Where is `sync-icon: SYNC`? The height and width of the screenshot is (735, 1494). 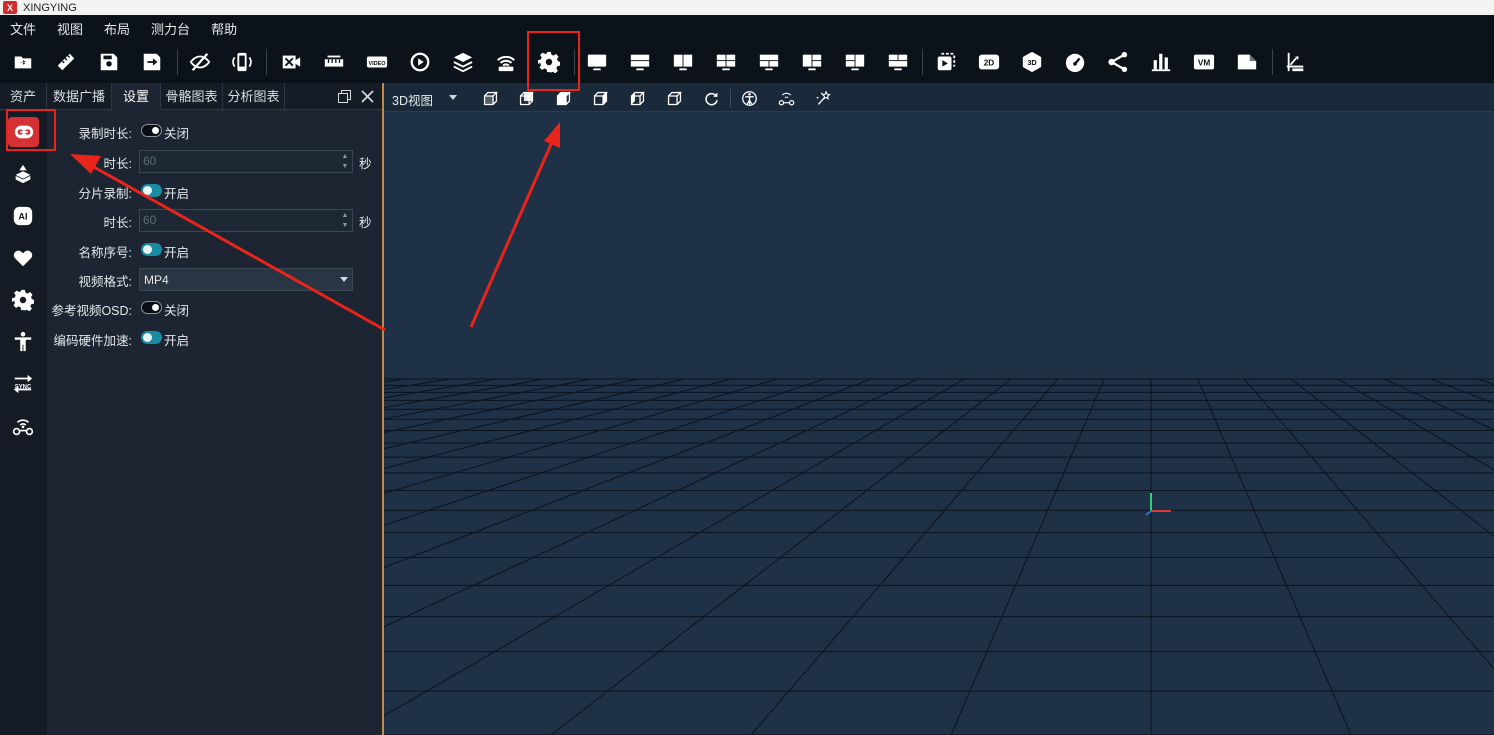
sync-icon: SYNC is located at coordinates (23, 384).